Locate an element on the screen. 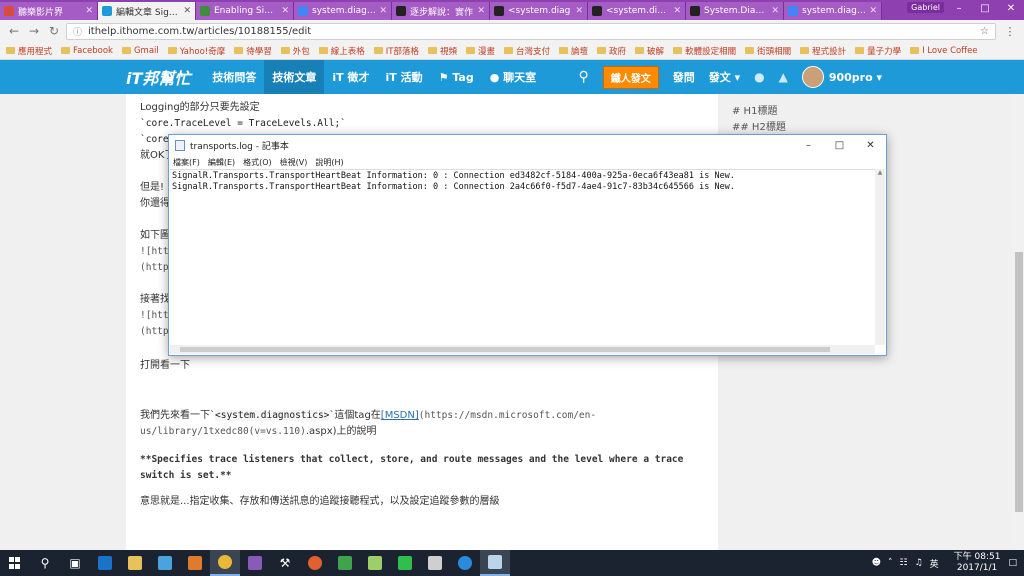 The width and height of the screenshot is (1024, 576). bookmark-item: 論壇 is located at coordinates (573, 51).